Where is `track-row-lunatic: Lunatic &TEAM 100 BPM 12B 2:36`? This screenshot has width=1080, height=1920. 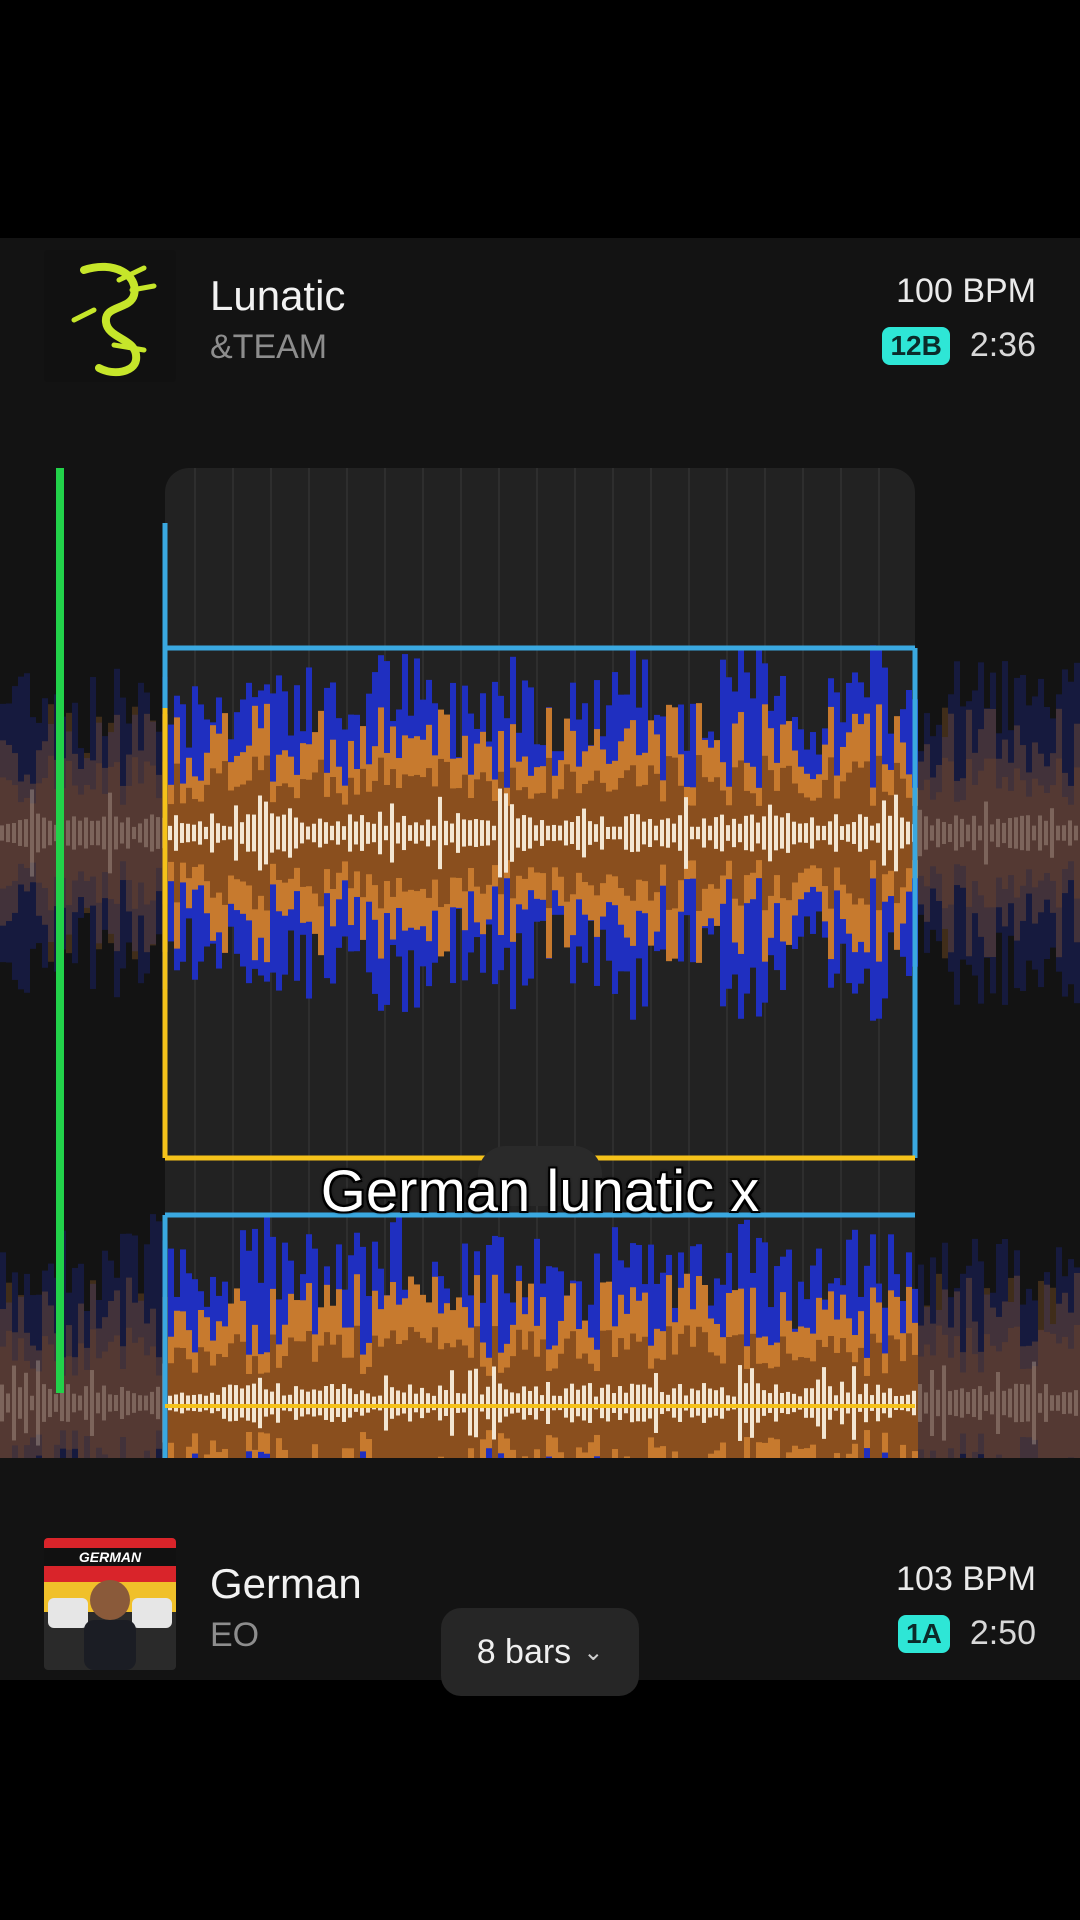
track-row-lunatic: Lunatic &TEAM 100 BPM 12B 2:36 is located at coordinates (540, 320).